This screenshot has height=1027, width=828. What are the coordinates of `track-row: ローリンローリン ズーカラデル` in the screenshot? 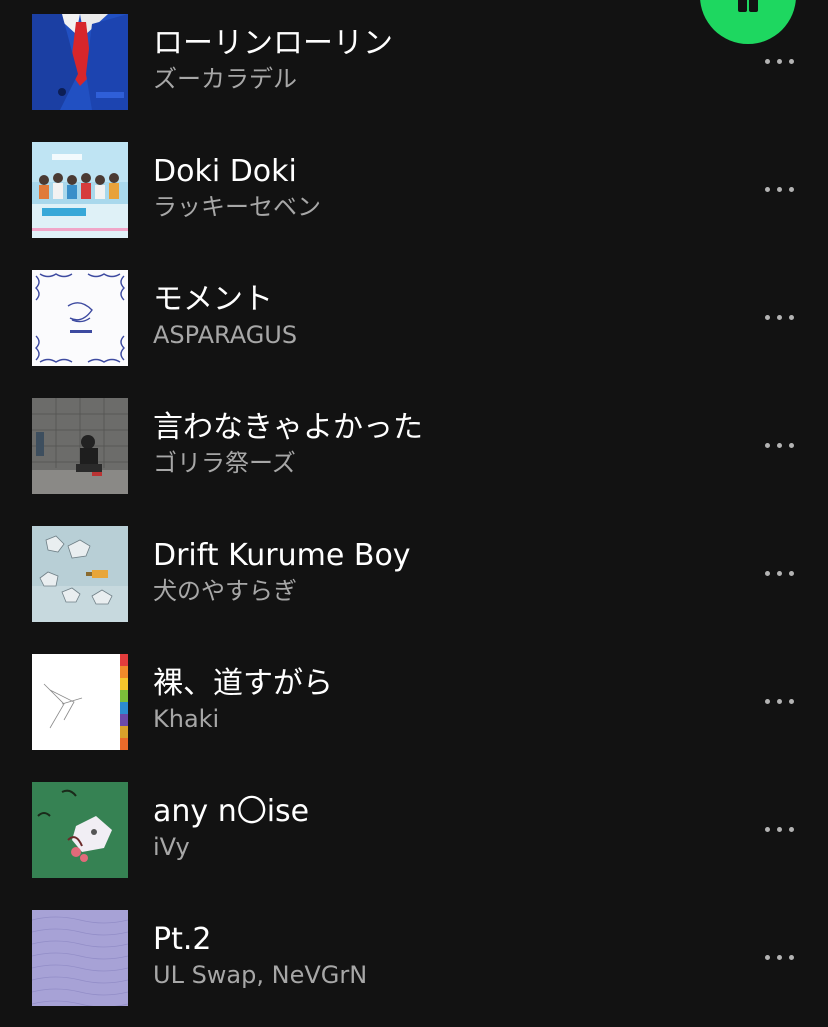 It's located at (414, 78).